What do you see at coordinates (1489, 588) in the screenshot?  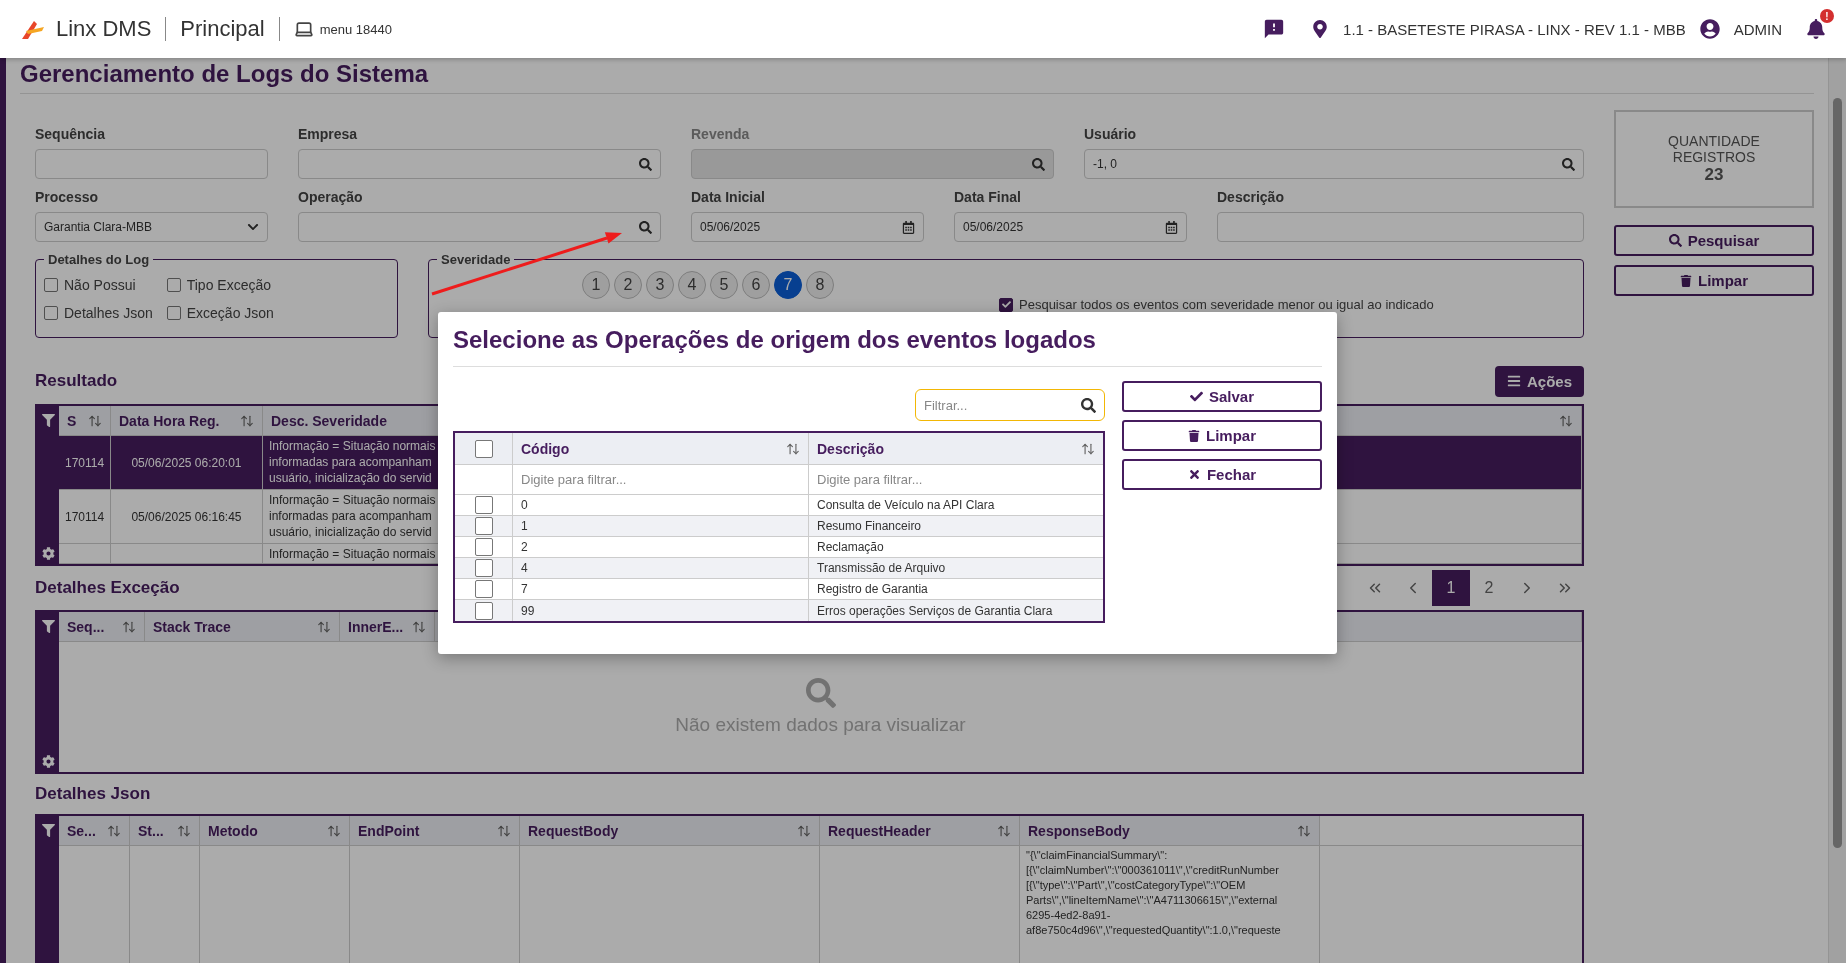 I see `page-number: 2` at bounding box center [1489, 588].